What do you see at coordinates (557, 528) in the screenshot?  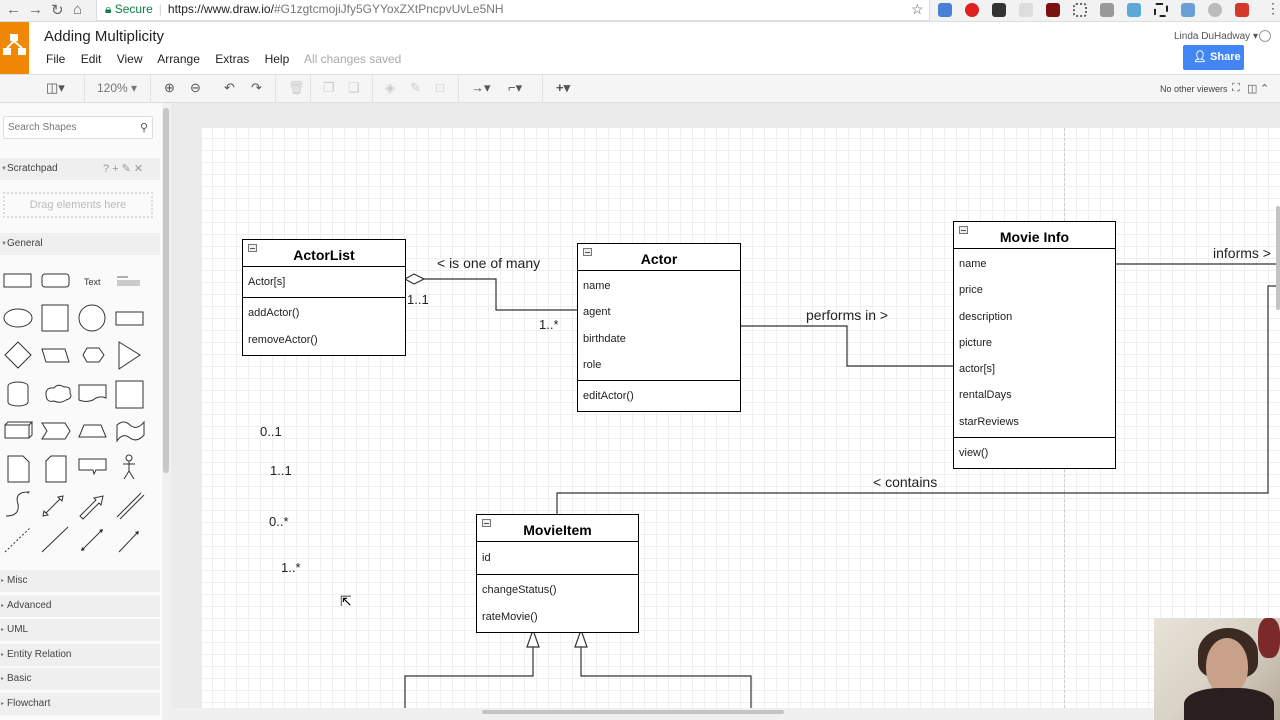 I see `class-header: MovieItem` at bounding box center [557, 528].